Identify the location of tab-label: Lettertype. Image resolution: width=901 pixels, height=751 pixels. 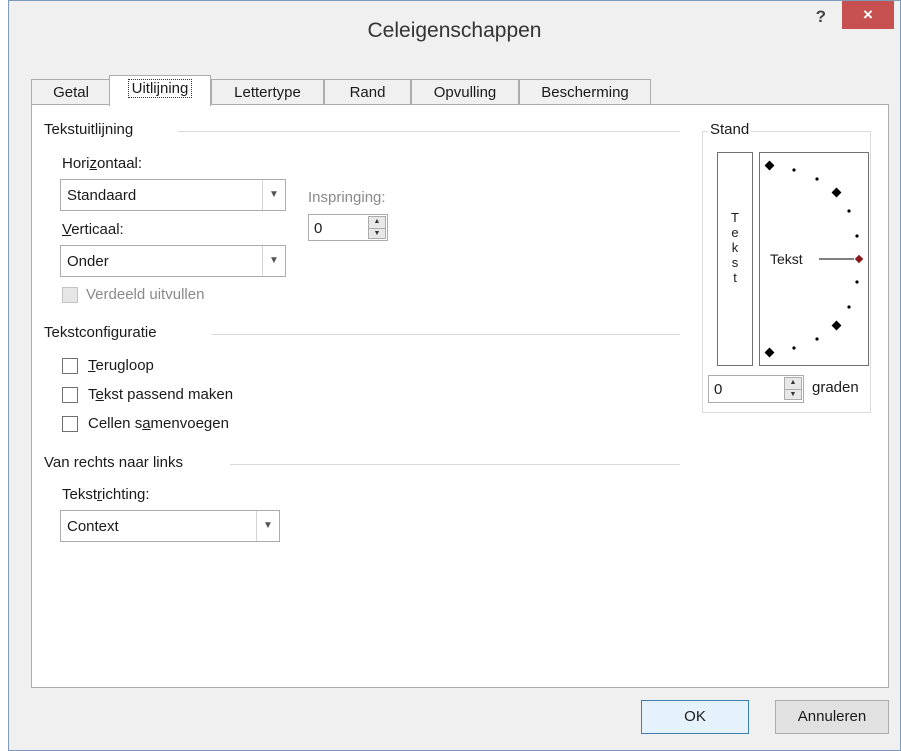
(267, 92).